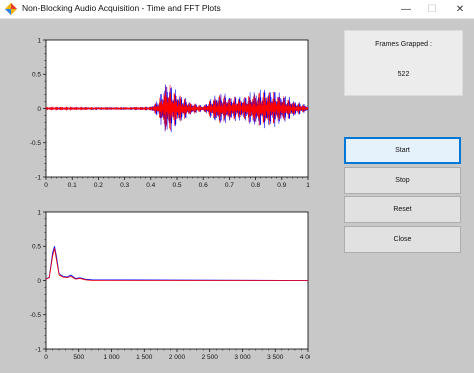  Describe the element at coordinates (402, 209) in the screenshot. I see `reset-button: Reset` at that location.